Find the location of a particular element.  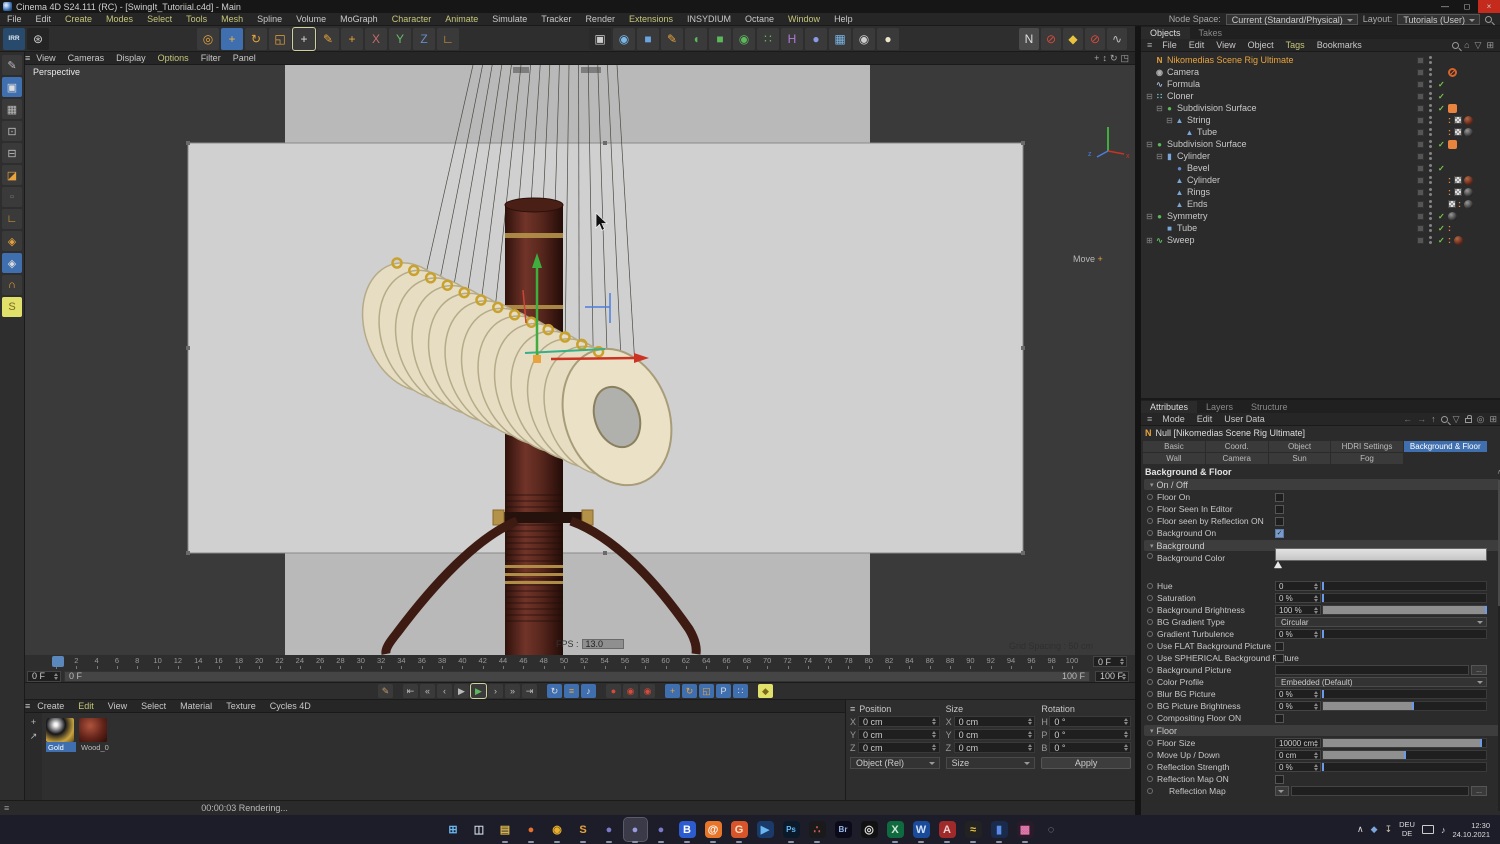

render-active-view: ▣ is located at coordinates (600, 38).